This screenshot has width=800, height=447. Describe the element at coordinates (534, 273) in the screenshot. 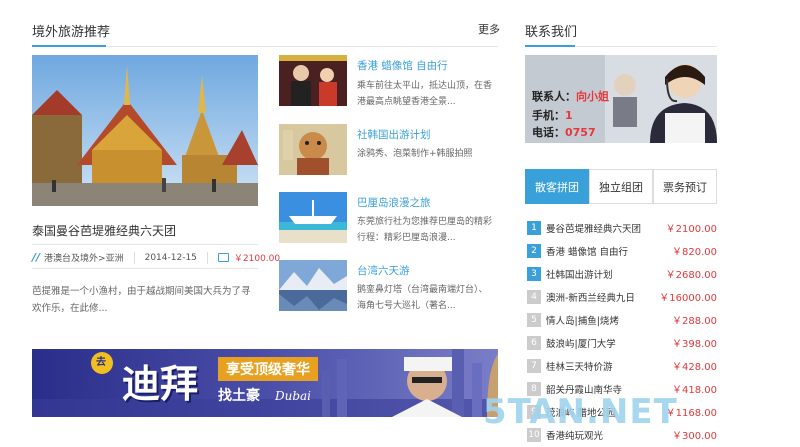

I see `ranking-number-badge: 3` at that location.